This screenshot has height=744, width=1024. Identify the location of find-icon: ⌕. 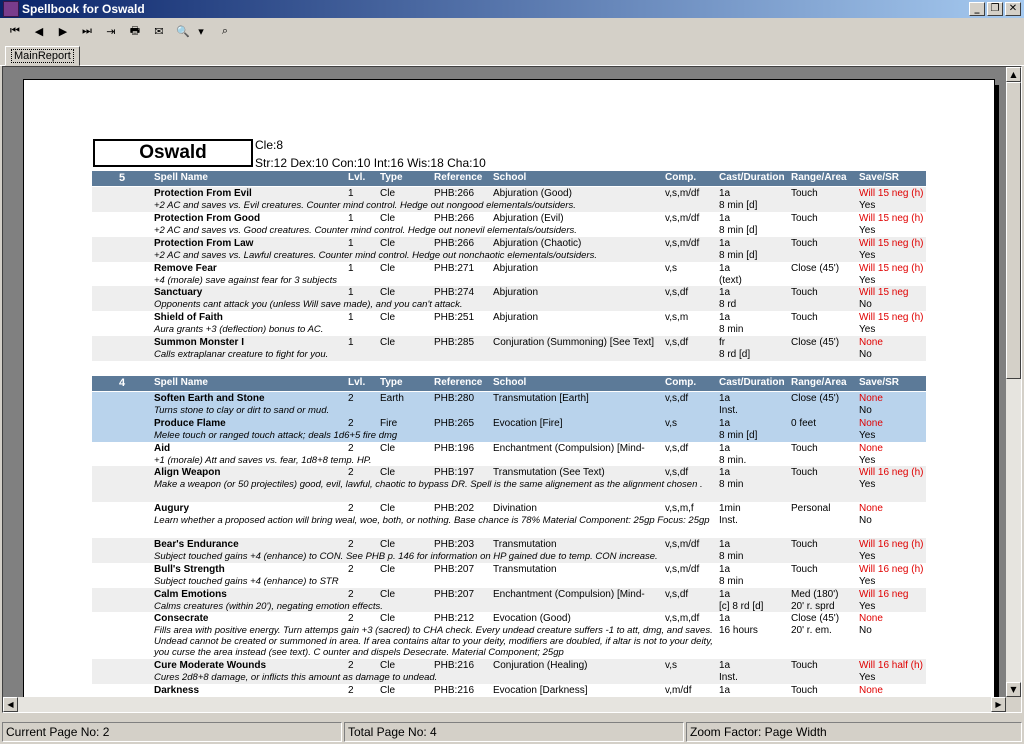
(225, 31).